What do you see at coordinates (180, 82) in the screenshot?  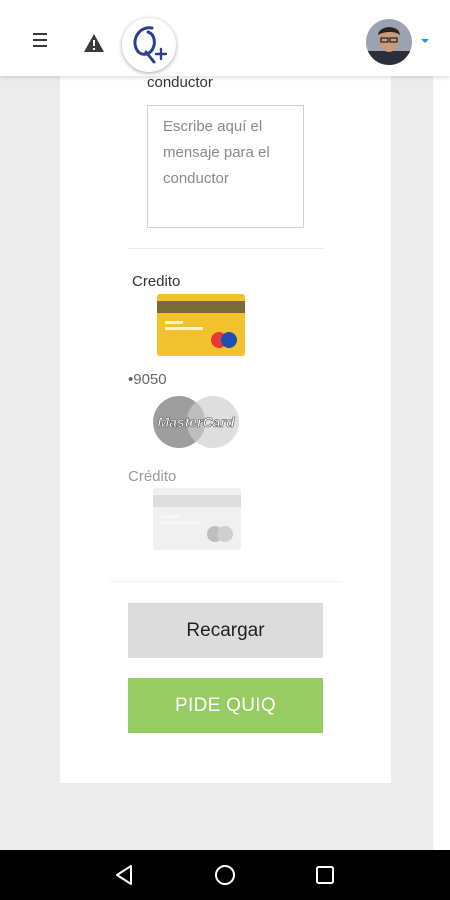 I see `message-label: conductor` at bounding box center [180, 82].